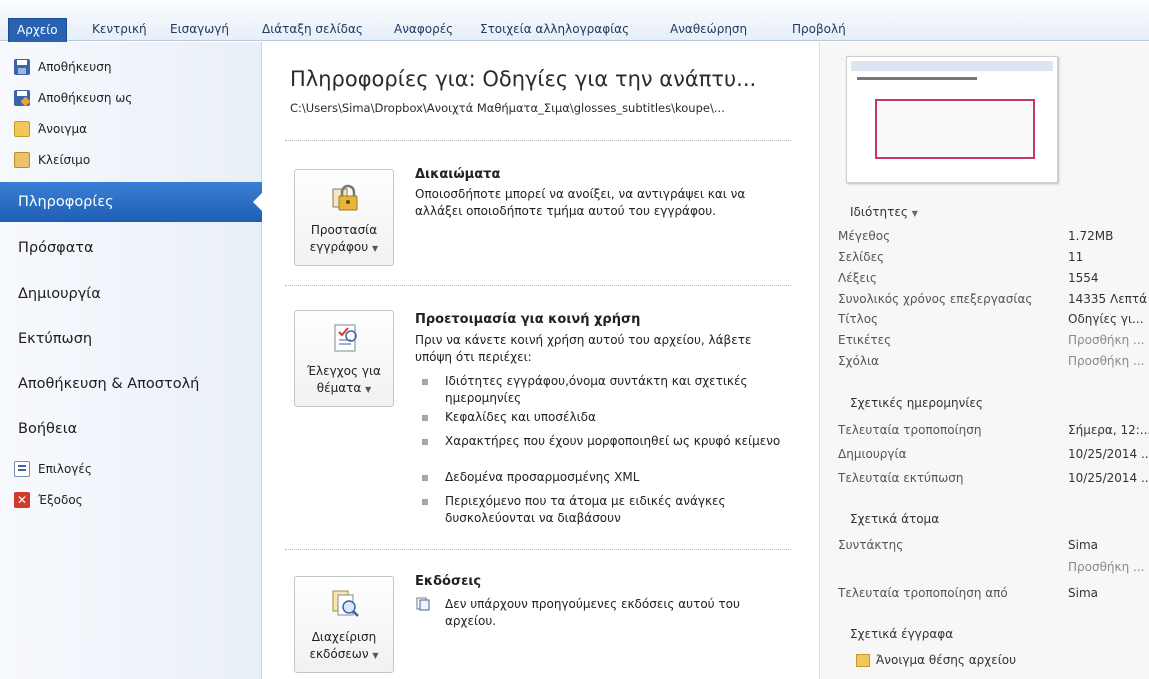  Describe the element at coordinates (604, 417) in the screenshot. I see `list-item: Κεφαλίδες και υποσέλιδα` at that location.